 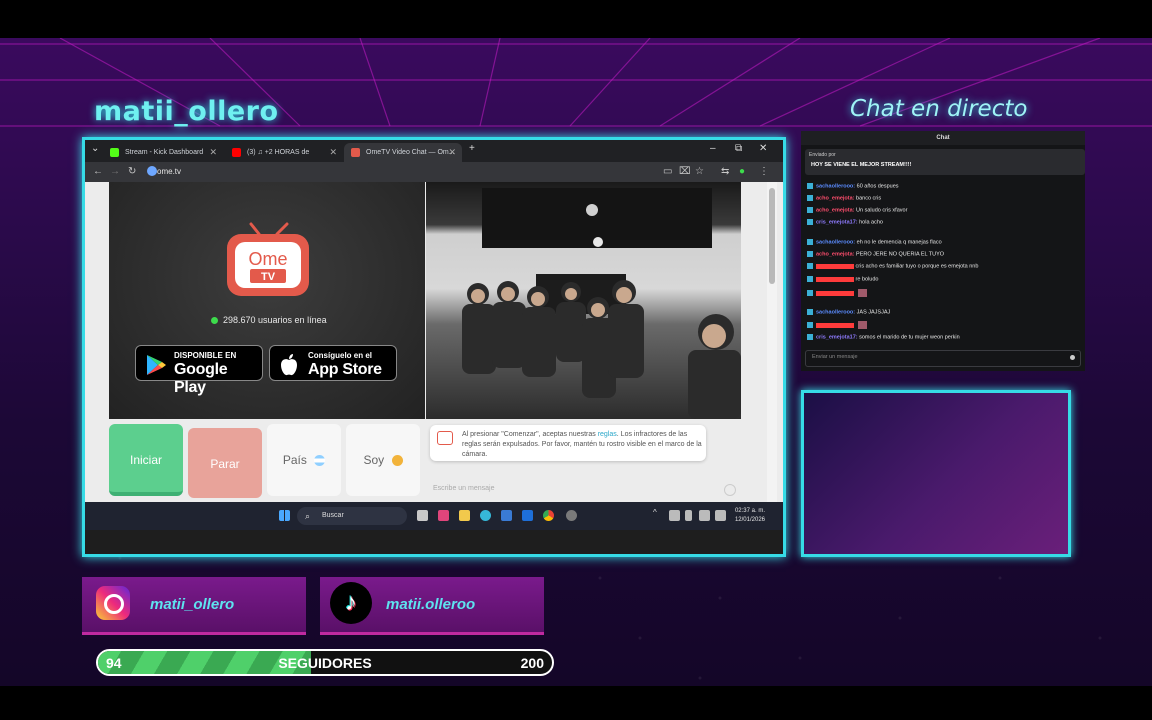 What do you see at coordinates (132, 171) in the screenshot?
I see `reload-icon: ↻` at bounding box center [132, 171].